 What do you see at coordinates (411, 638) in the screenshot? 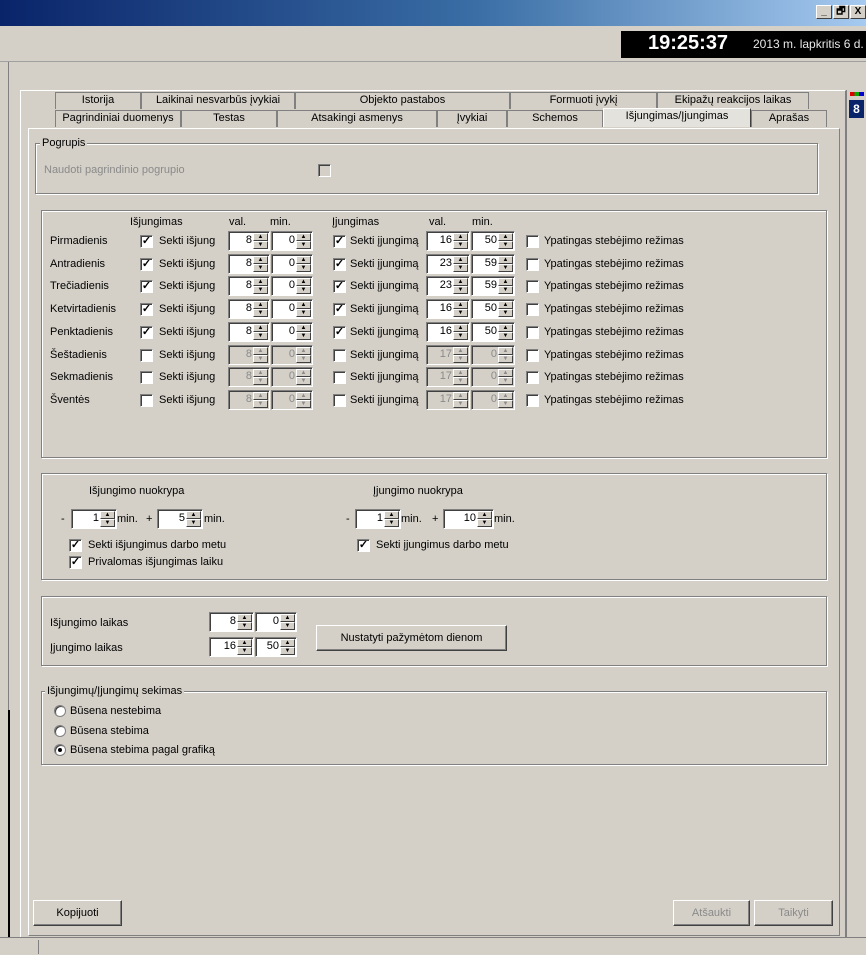
I see `apply-to-selected-days-button: Nustatyti pažymėtom dienom` at bounding box center [411, 638].